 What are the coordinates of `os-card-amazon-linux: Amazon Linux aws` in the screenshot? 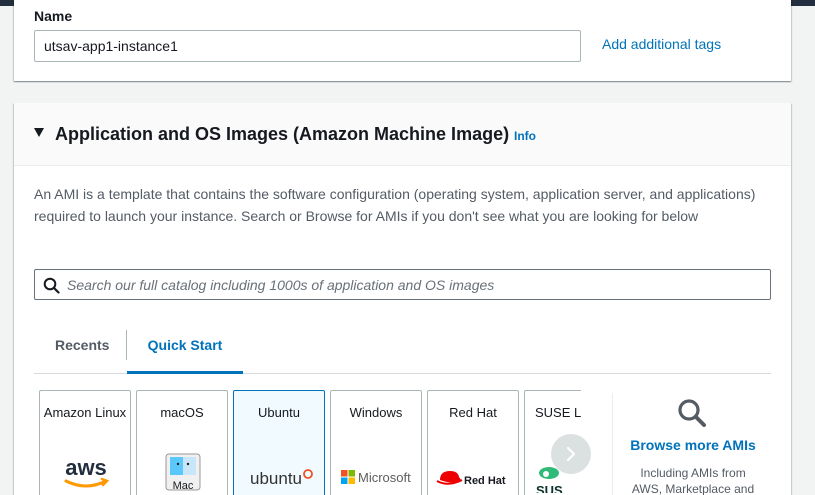 It's located at (85, 442).